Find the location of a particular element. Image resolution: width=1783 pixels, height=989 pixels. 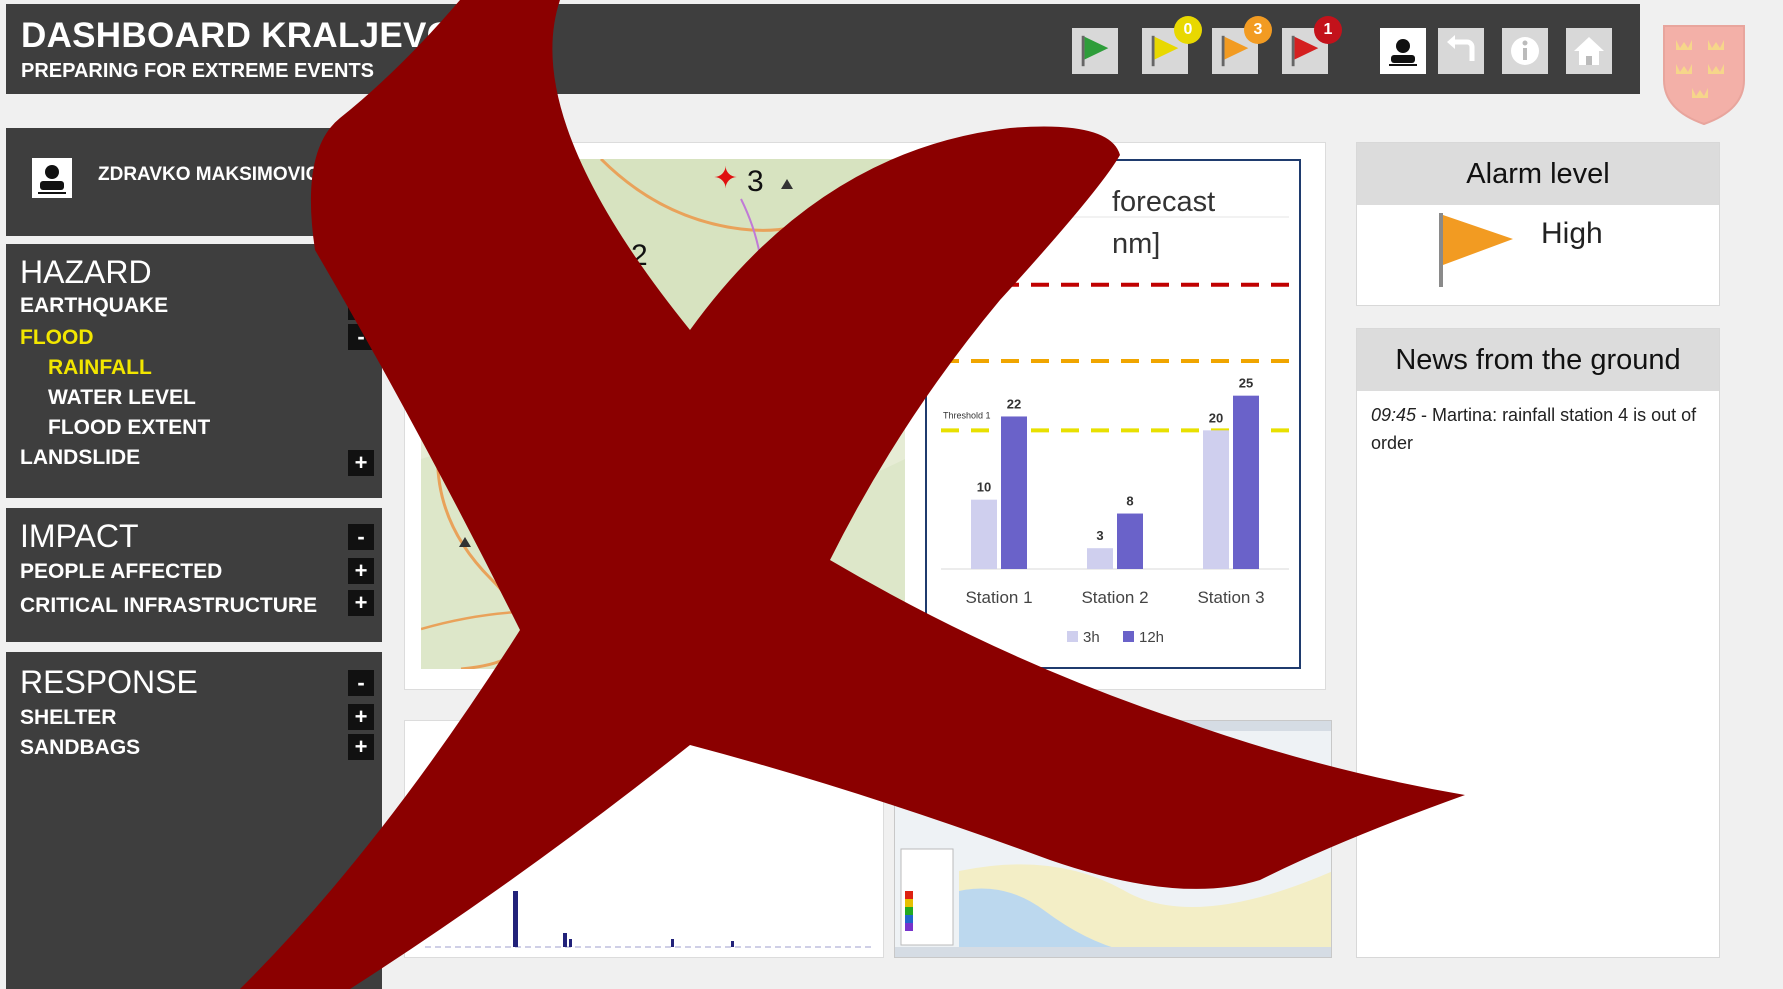

impact-collapse-toggle: - is located at coordinates (361, 537).